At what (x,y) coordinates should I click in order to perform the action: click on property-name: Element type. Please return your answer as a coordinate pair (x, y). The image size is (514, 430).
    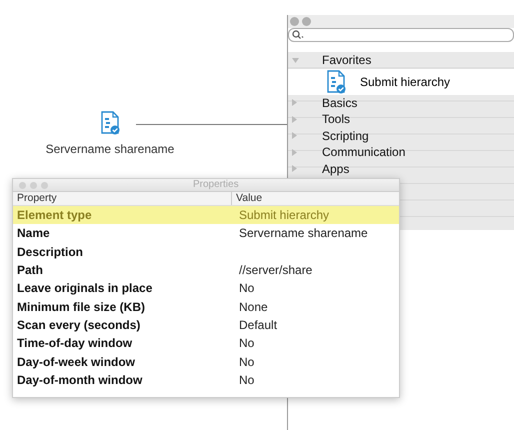
    Looking at the image, I should click on (54, 215).